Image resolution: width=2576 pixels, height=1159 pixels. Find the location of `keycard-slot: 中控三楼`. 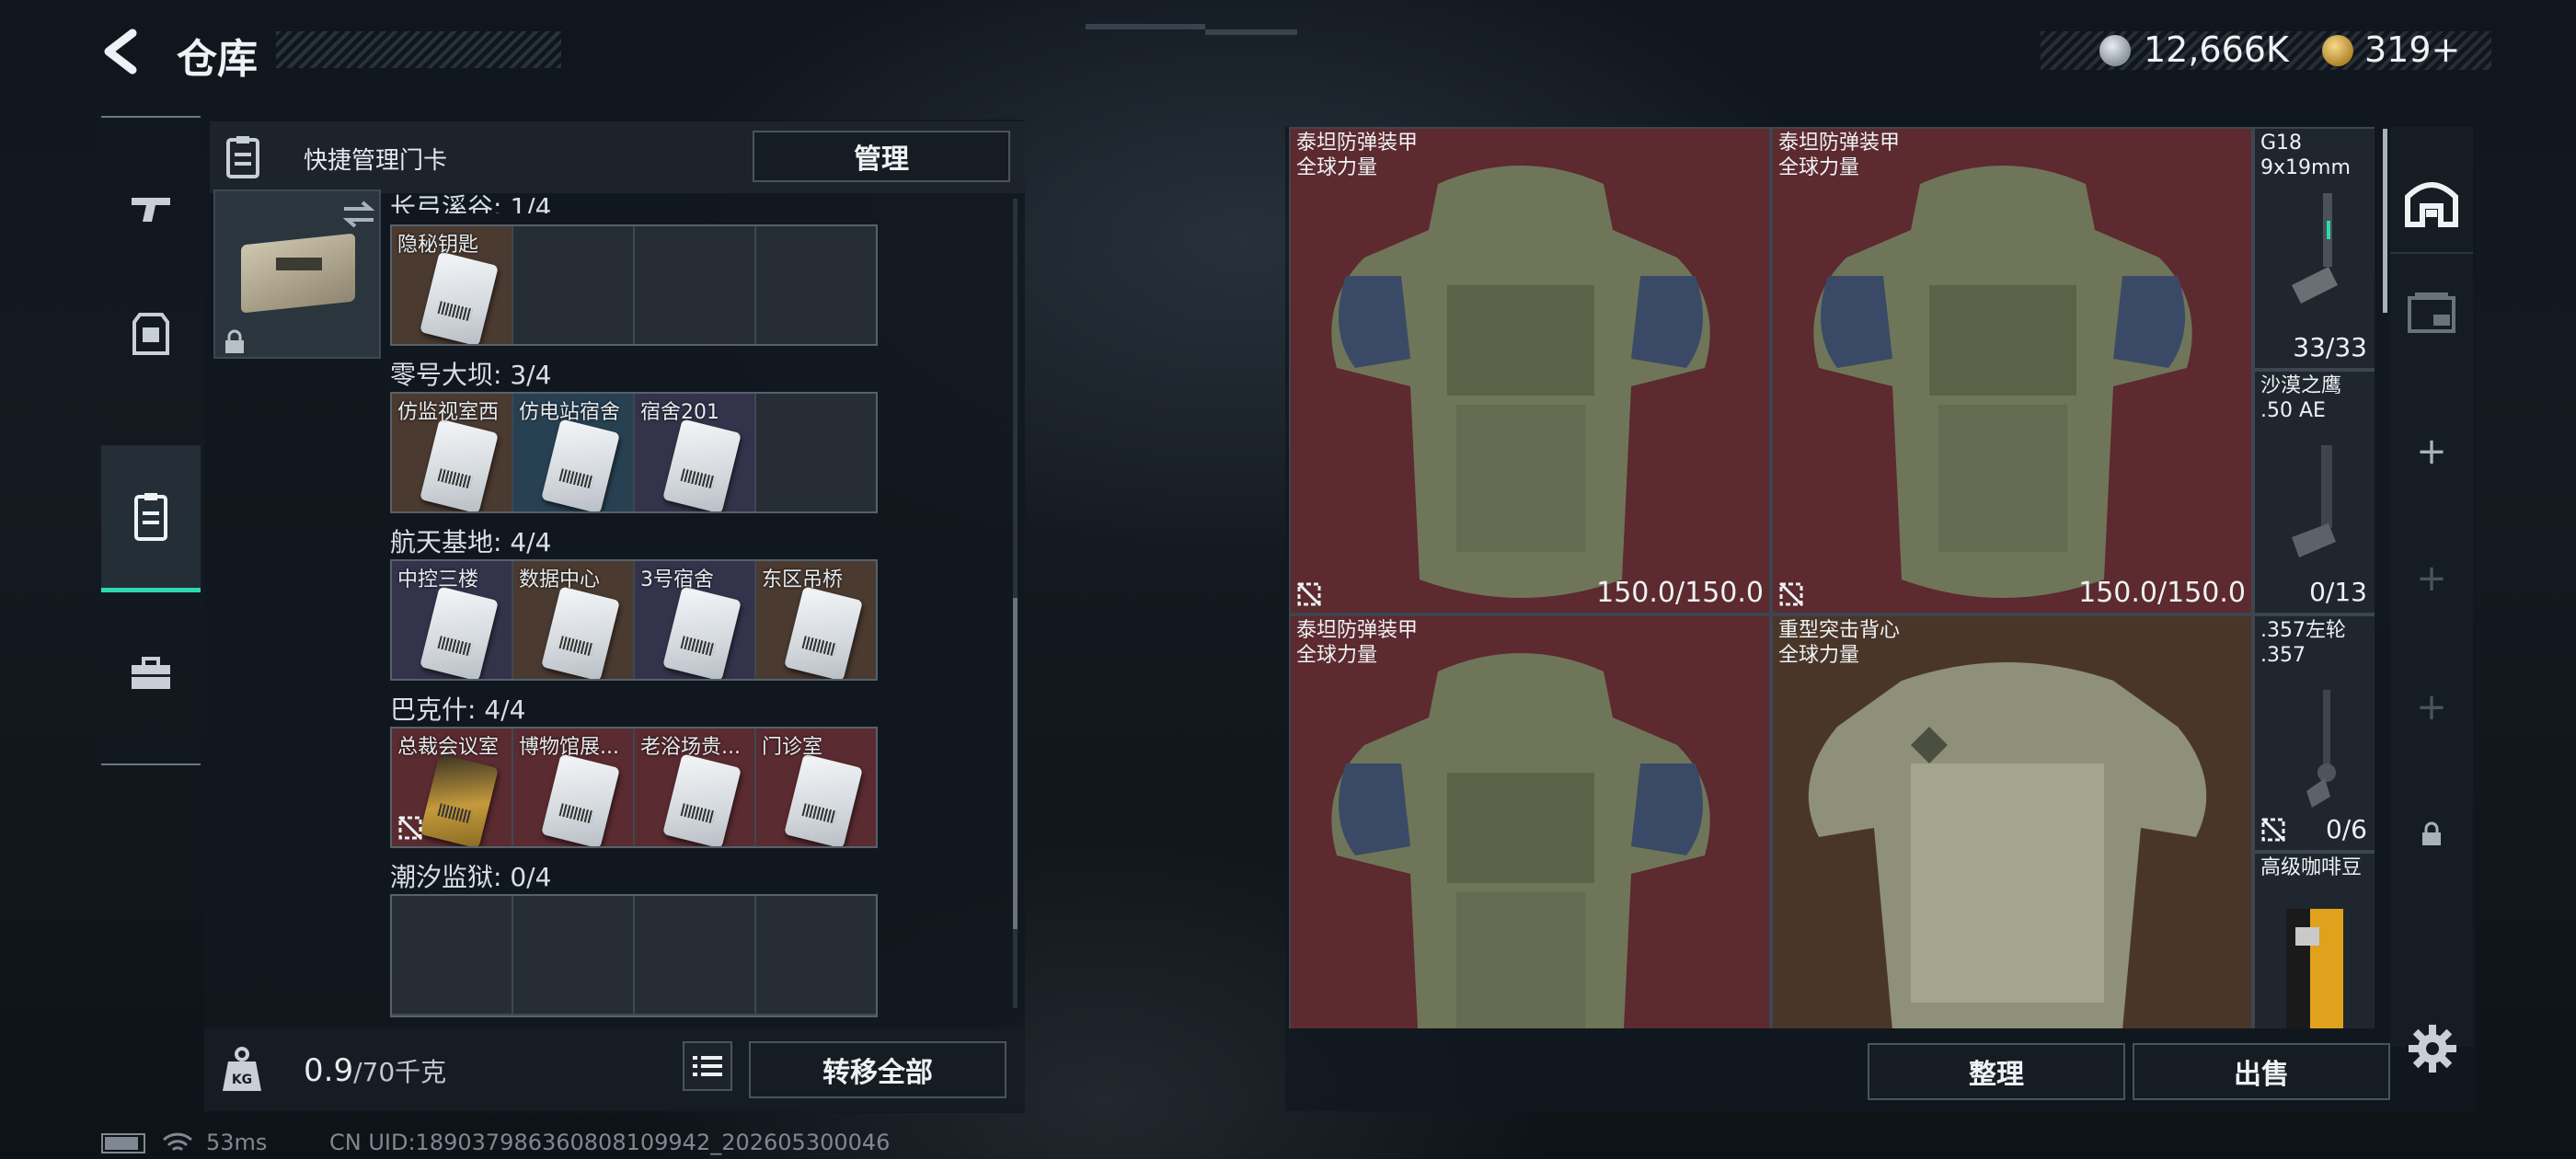

keycard-slot: 中控三楼 is located at coordinates (452, 620).